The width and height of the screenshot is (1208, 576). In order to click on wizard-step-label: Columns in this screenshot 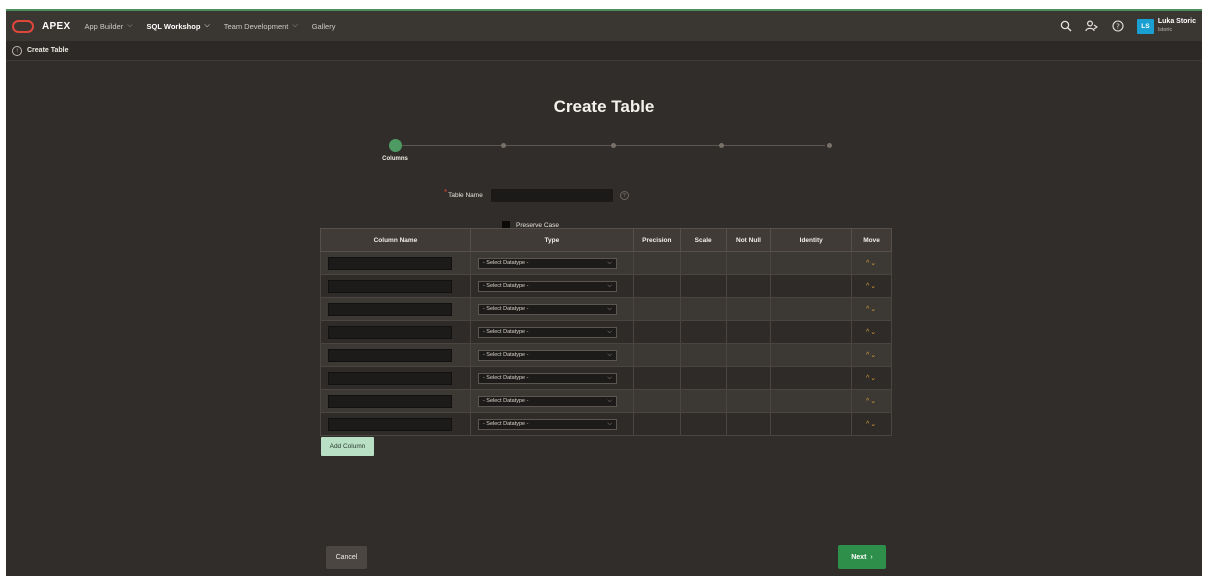, I will do `click(395, 159)`.